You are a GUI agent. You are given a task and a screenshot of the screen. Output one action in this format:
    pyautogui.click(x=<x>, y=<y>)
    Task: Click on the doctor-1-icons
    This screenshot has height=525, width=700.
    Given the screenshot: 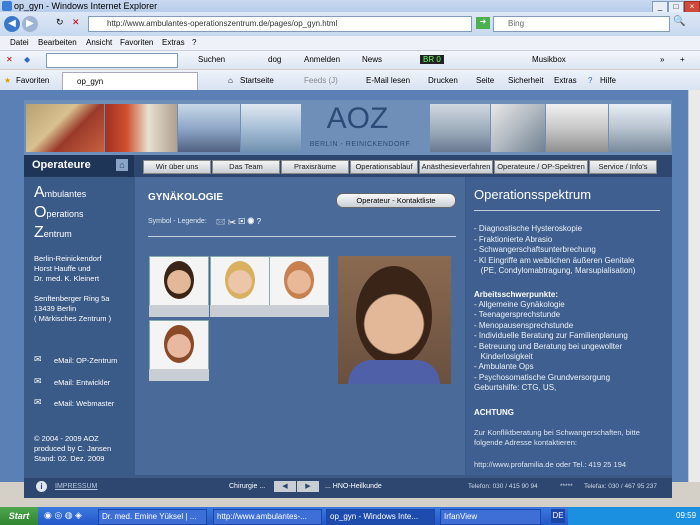 What is the action you would take?
    pyautogui.click(x=179, y=311)
    